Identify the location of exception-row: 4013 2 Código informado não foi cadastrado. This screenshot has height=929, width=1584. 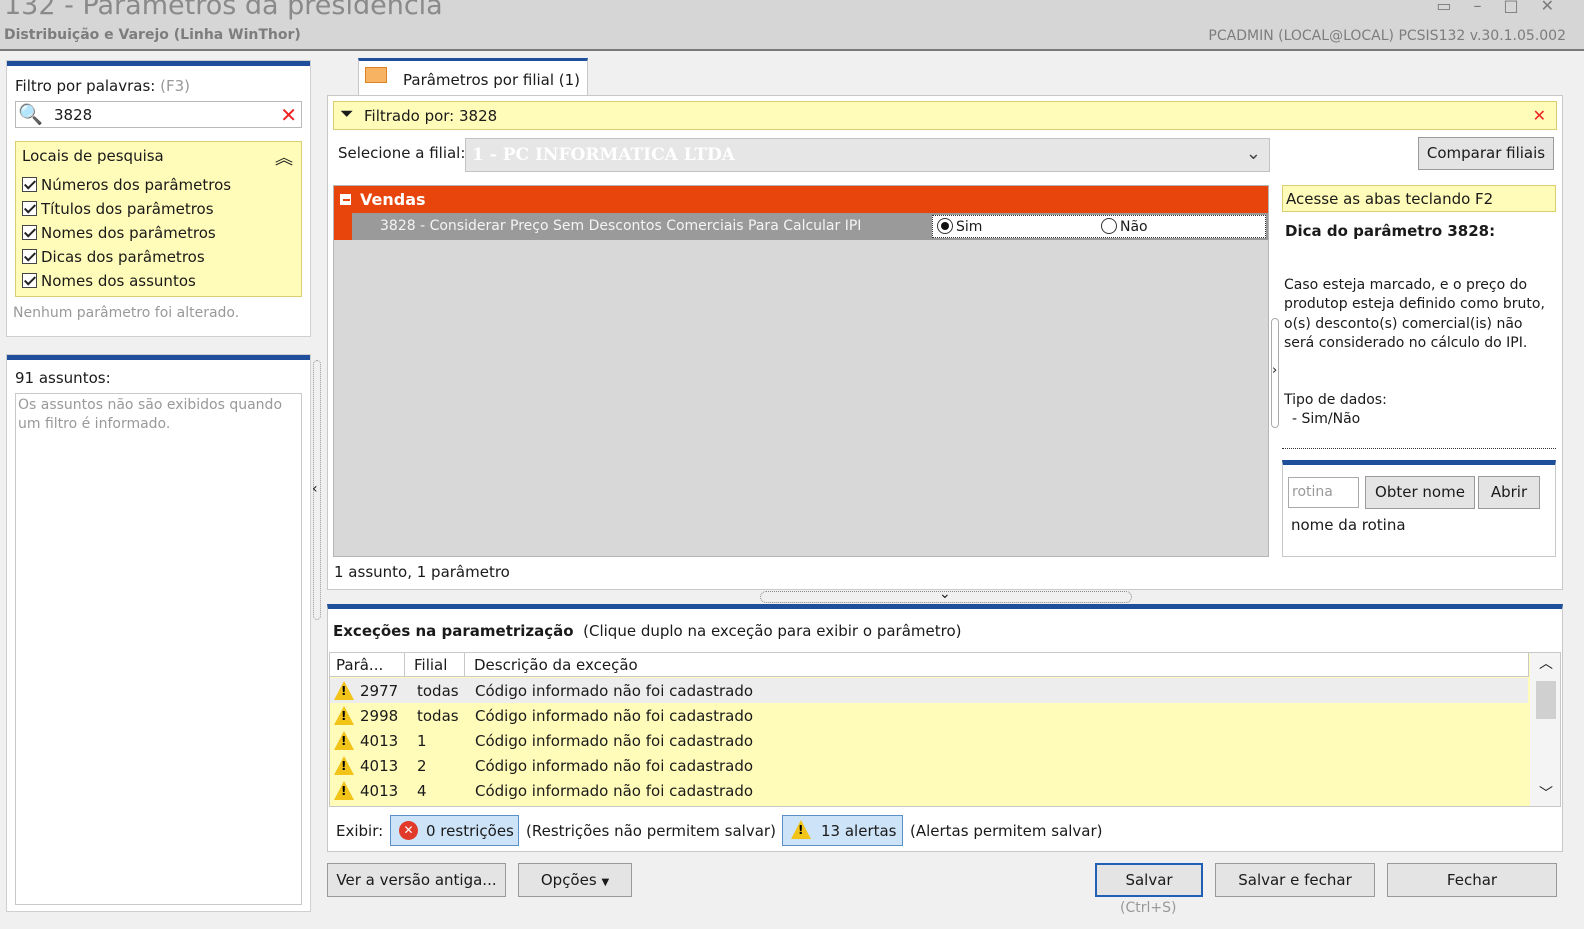
(929, 765).